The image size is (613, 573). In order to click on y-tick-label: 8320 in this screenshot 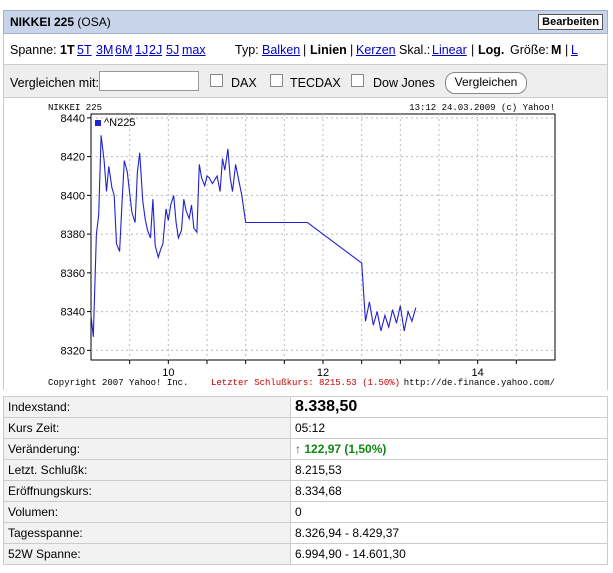, I will do `click(73, 351)`.